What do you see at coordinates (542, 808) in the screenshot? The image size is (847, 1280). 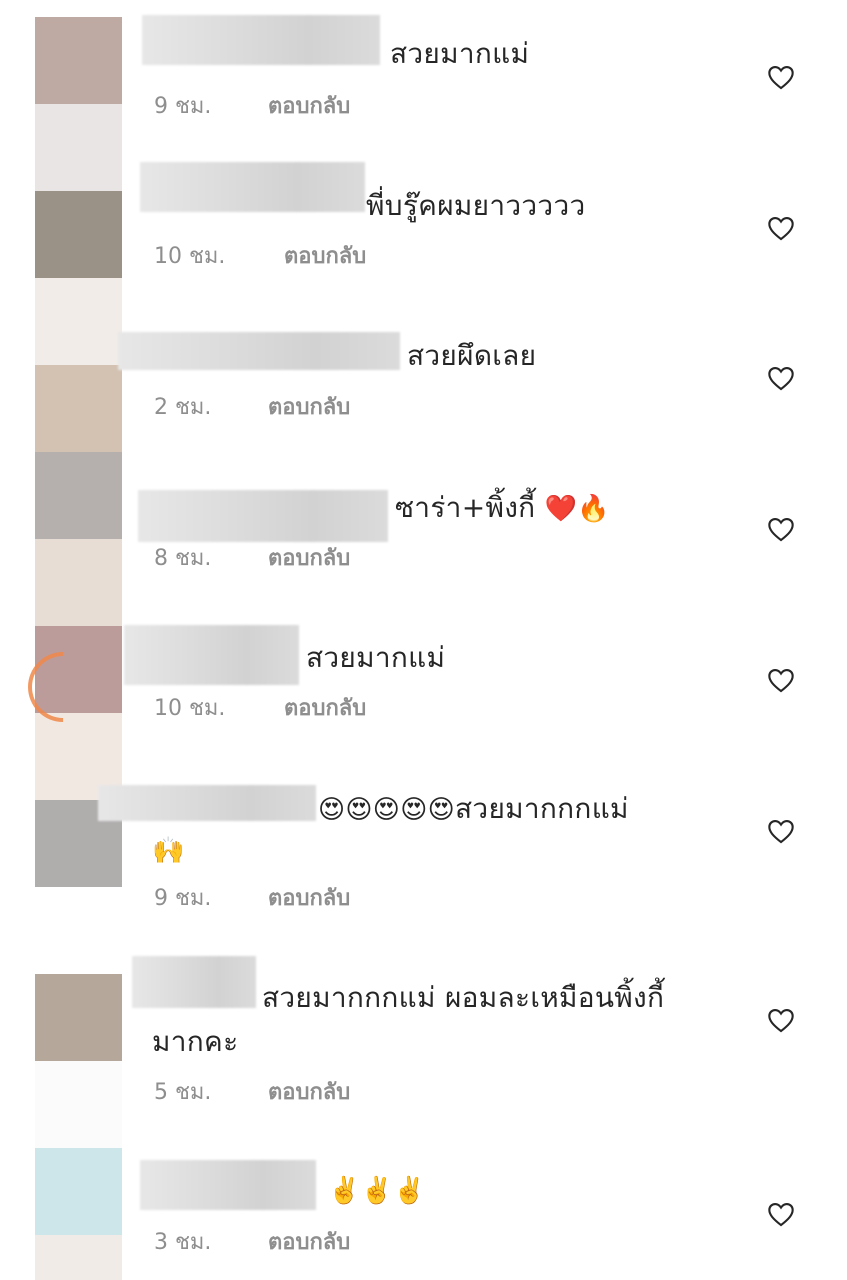 I see `comment-text-content: สวยมากกกแม่` at bounding box center [542, 808].